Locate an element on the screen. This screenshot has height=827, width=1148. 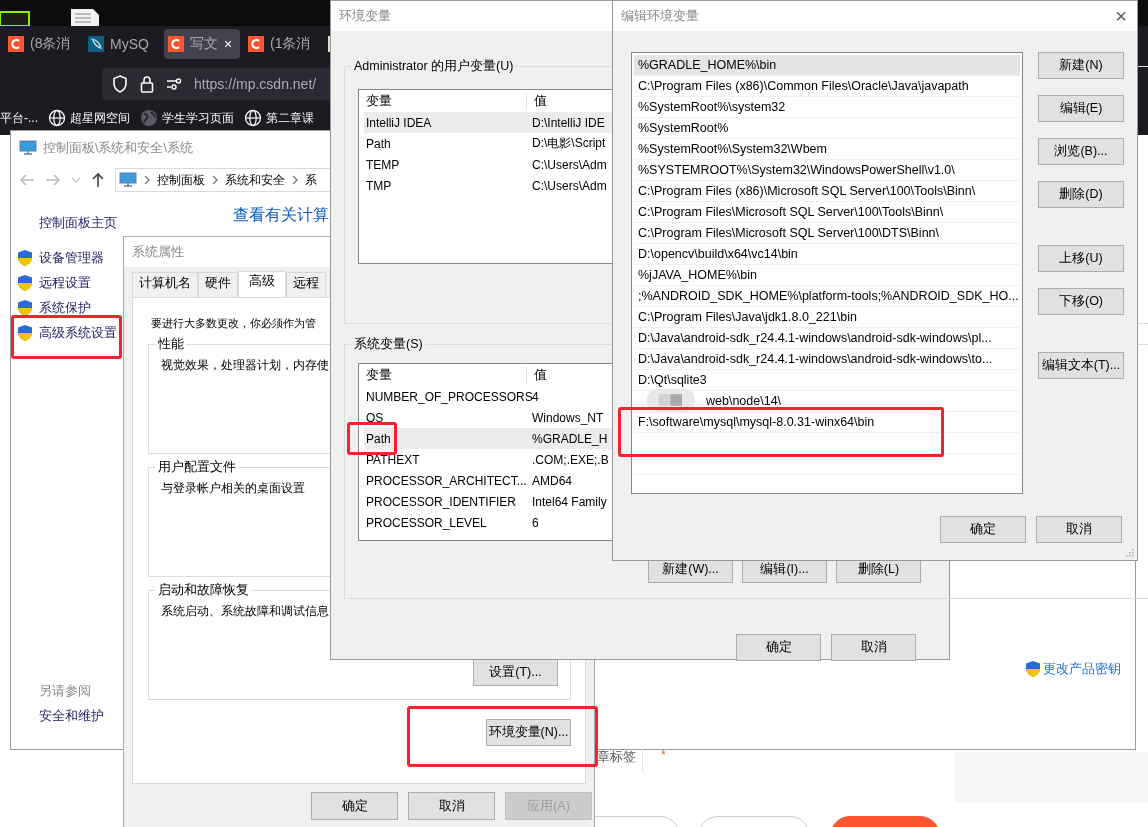
bookmark: 超星网空间 is located at coordinates (89, 118).